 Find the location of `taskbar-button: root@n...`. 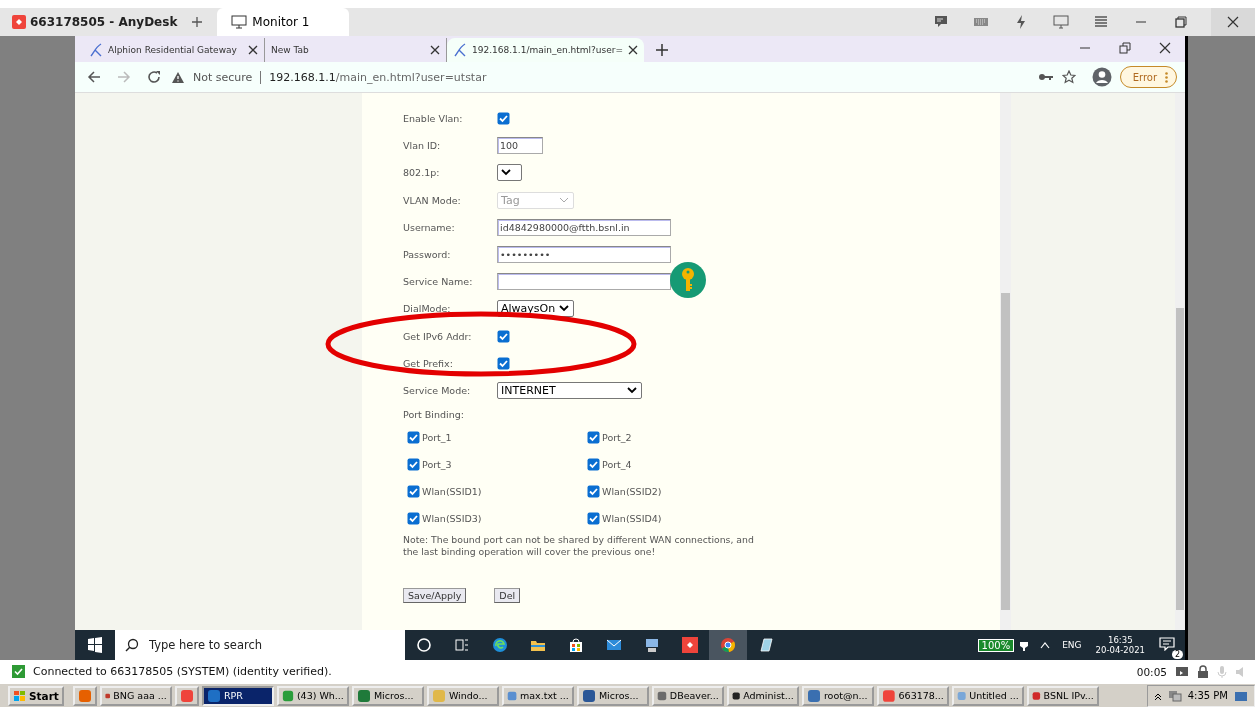

taskbar-button: root@n... is located at coordinates (837, 695).